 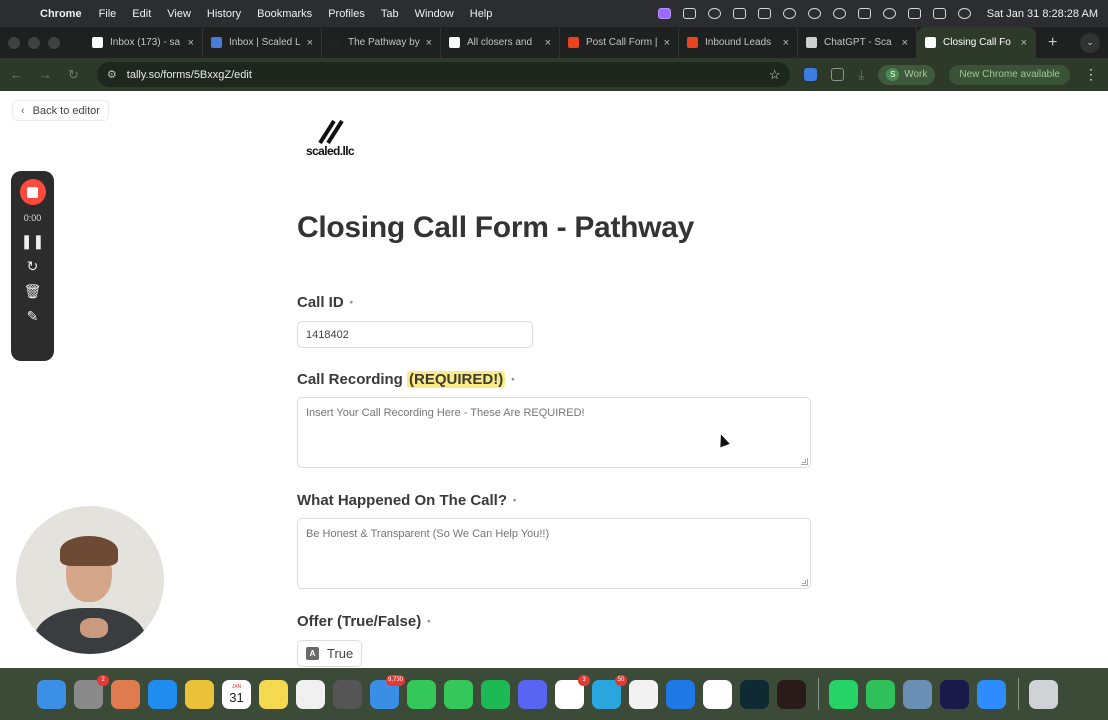 I want to click on app-store-icon, so click(x=162, y=694).